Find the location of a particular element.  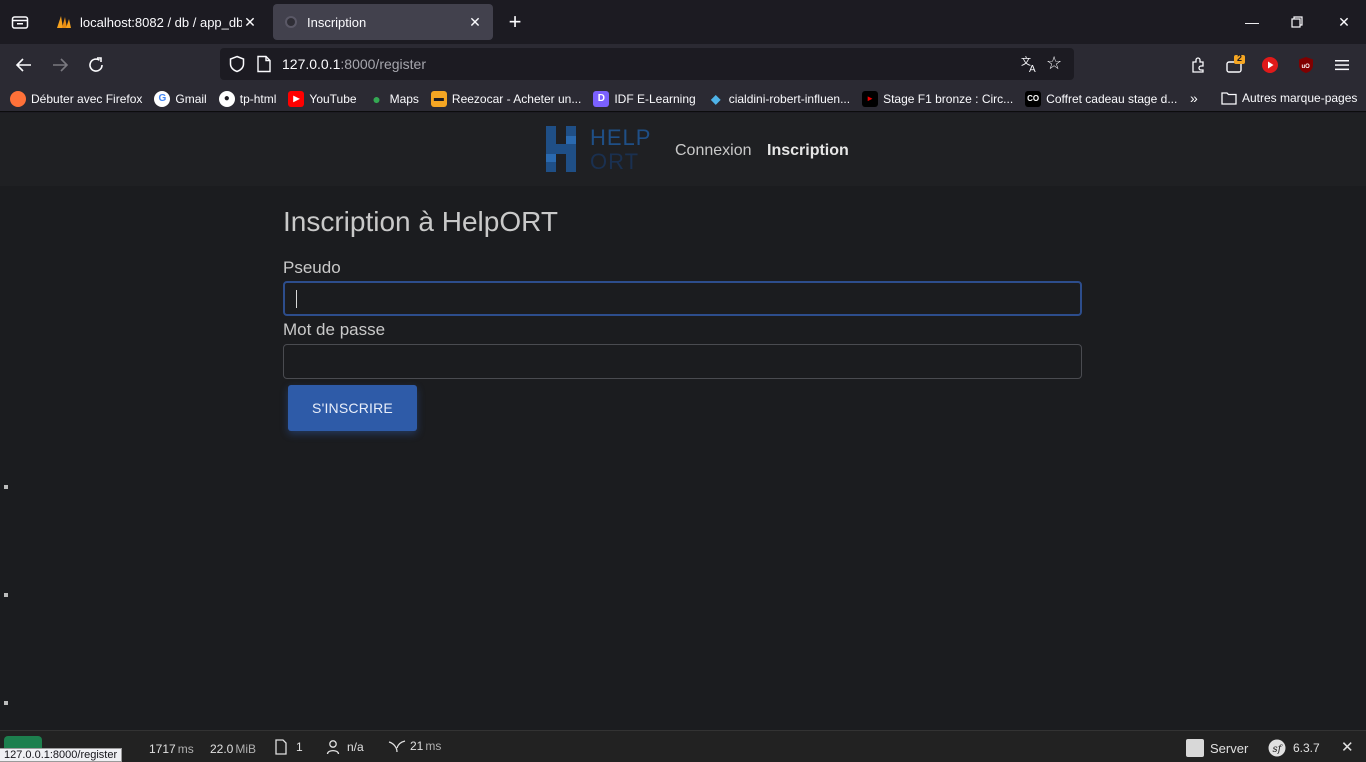

debug-twig-unit: ms is located at coordinates (433, 746).